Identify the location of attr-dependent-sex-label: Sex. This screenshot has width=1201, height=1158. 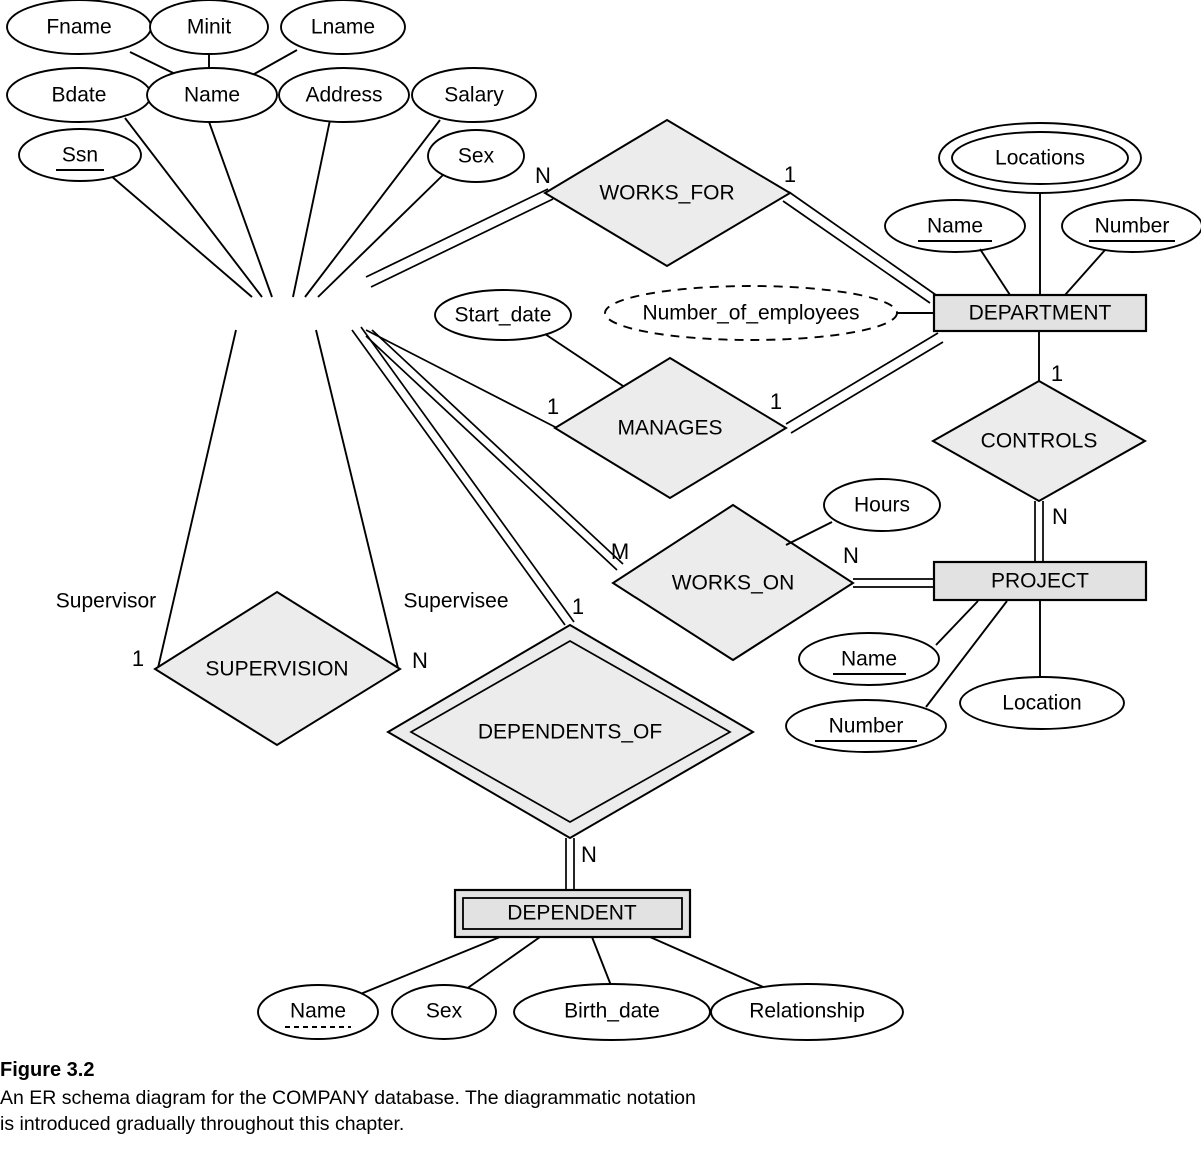
(444, 1011).